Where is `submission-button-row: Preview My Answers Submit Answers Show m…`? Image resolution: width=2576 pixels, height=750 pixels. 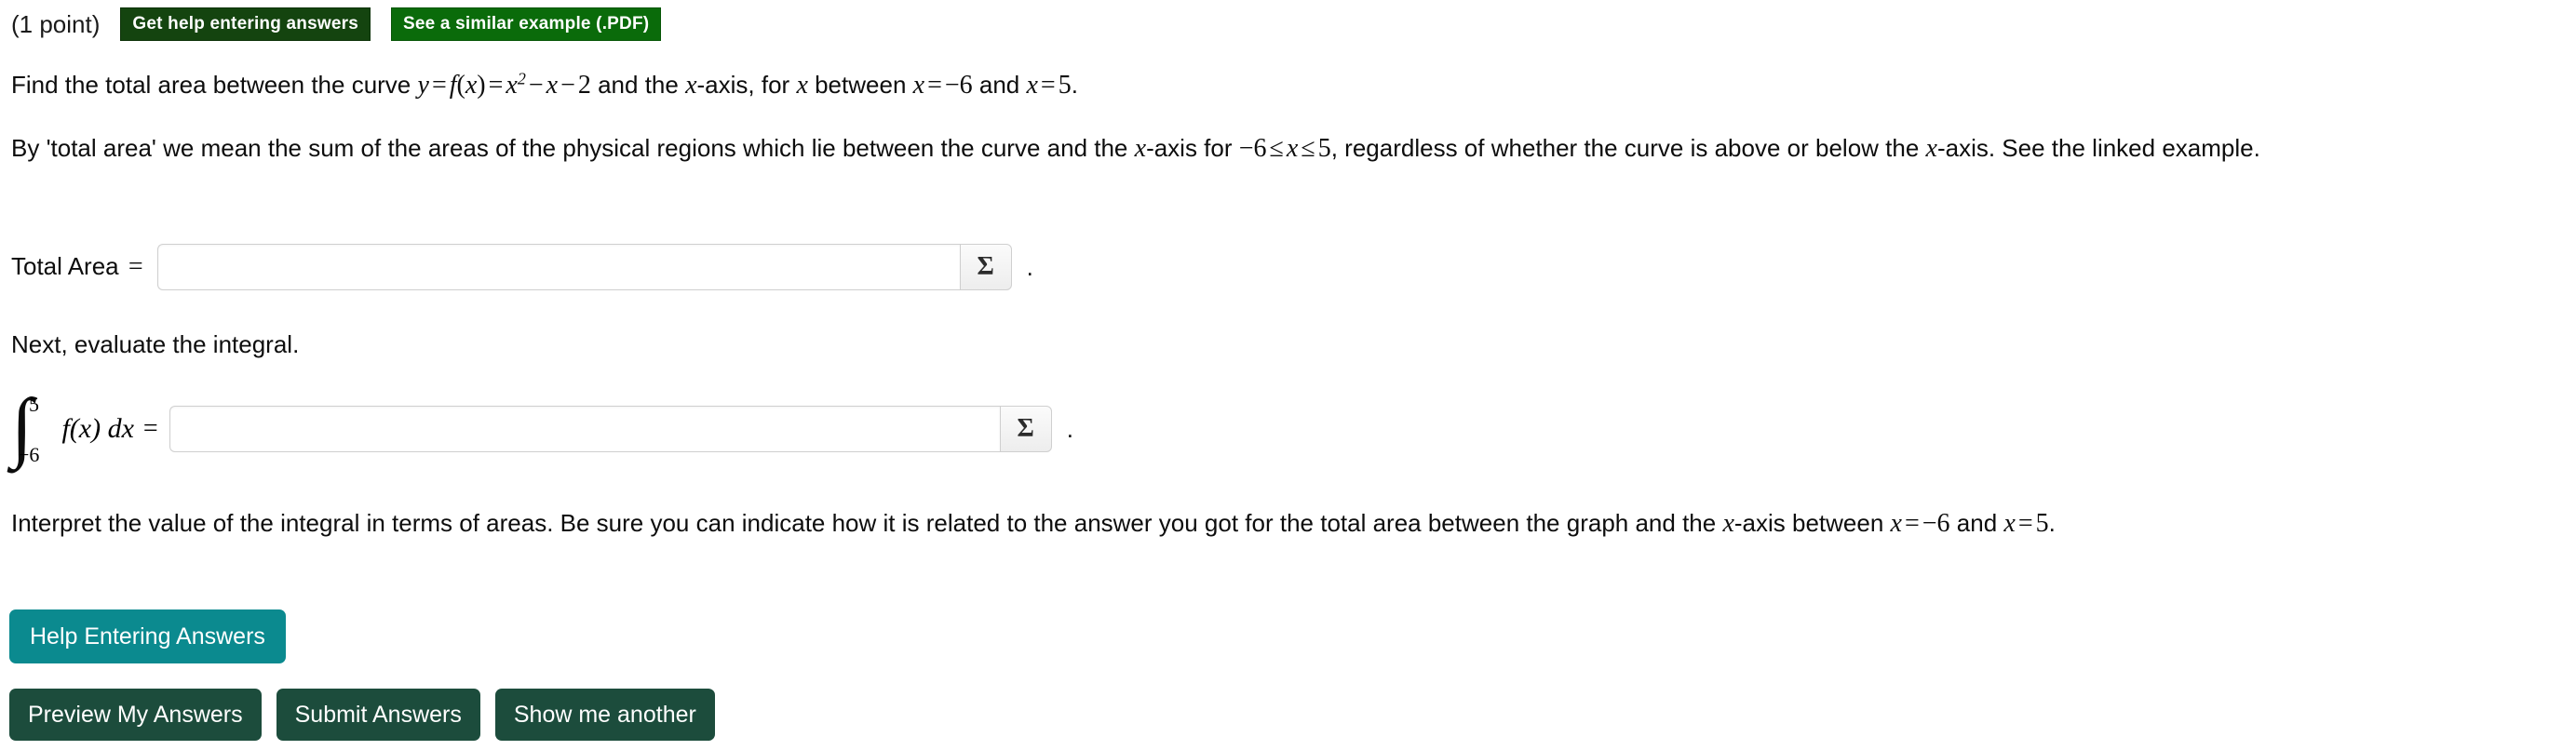 submission-button-row: Preview My Answers Submit Answers Show m… is located at coordinates (362, 715).